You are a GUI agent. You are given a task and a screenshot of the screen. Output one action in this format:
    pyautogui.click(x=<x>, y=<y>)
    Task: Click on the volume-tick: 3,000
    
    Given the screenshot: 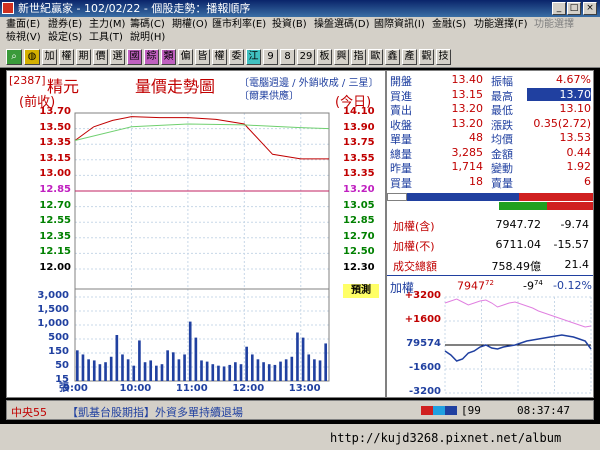 What is the action you would take?
    pyautogui.click(x=53, y=295)
    